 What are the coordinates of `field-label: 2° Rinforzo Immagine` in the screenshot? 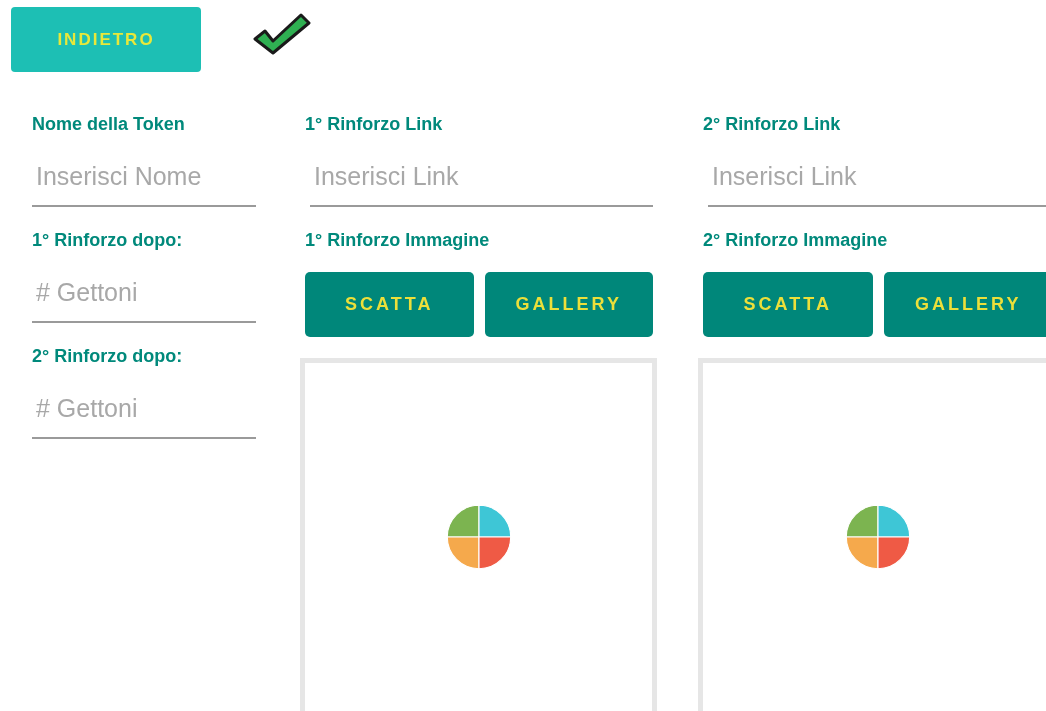 It's located at (796, 240).